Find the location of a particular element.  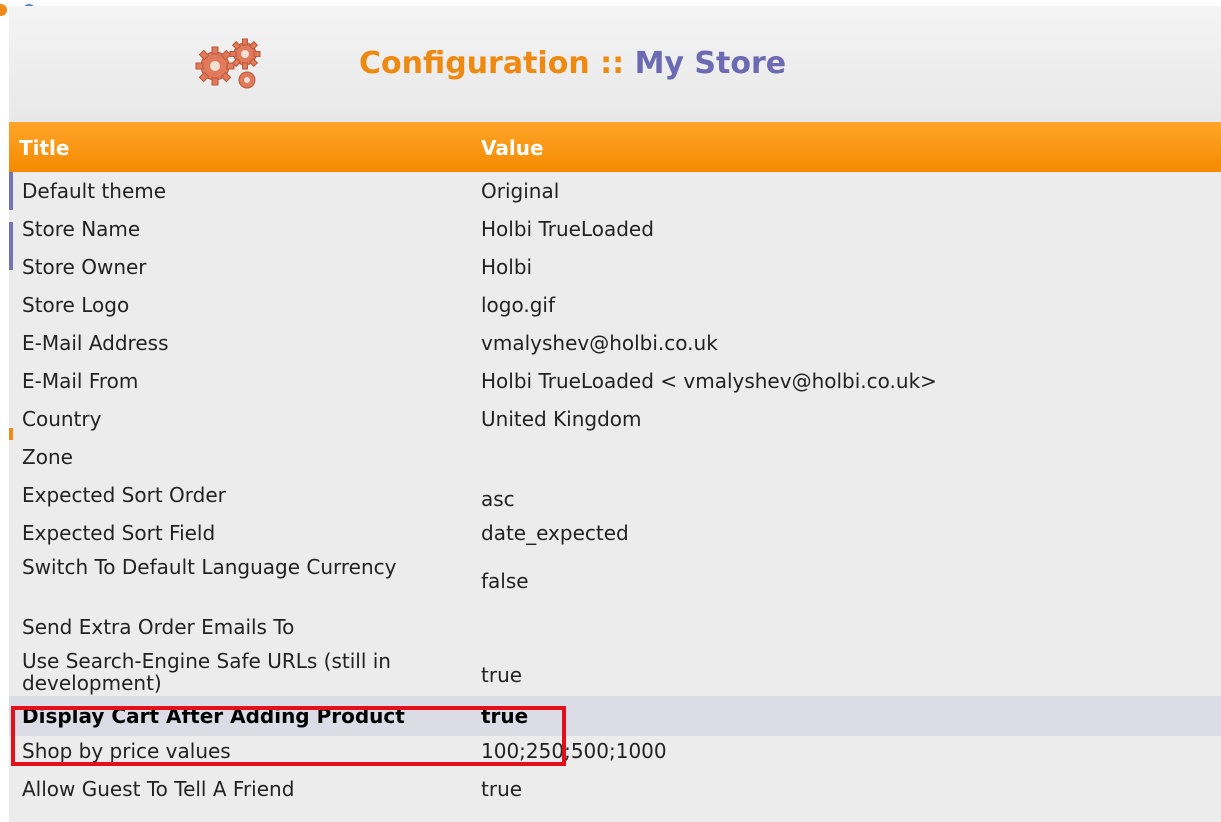

row-title: Expected Sort Order is located at coordinates (124, 495).